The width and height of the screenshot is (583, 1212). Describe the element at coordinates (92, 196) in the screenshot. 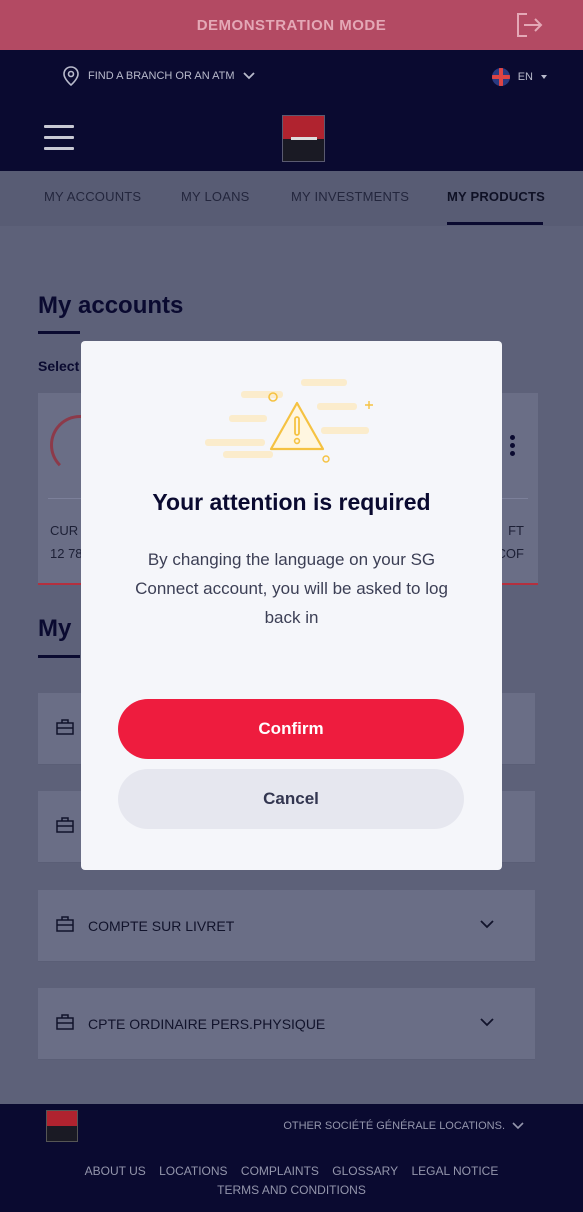

I see `tab-my-accounts: MY ACCOUNTS` at that location.